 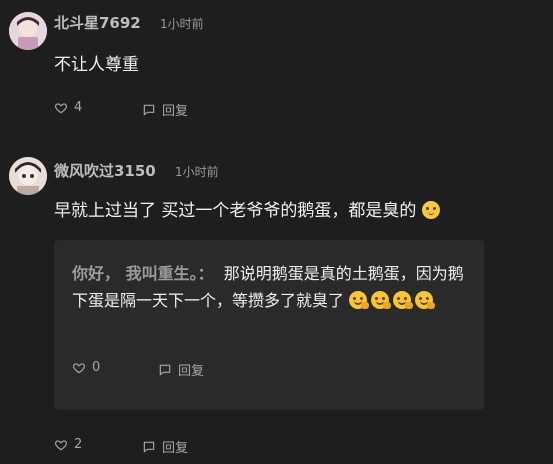 What do you see at coordinates (78, 444) in the screenshot?
I see `like-count: 2` at bounding box center [78, 444].